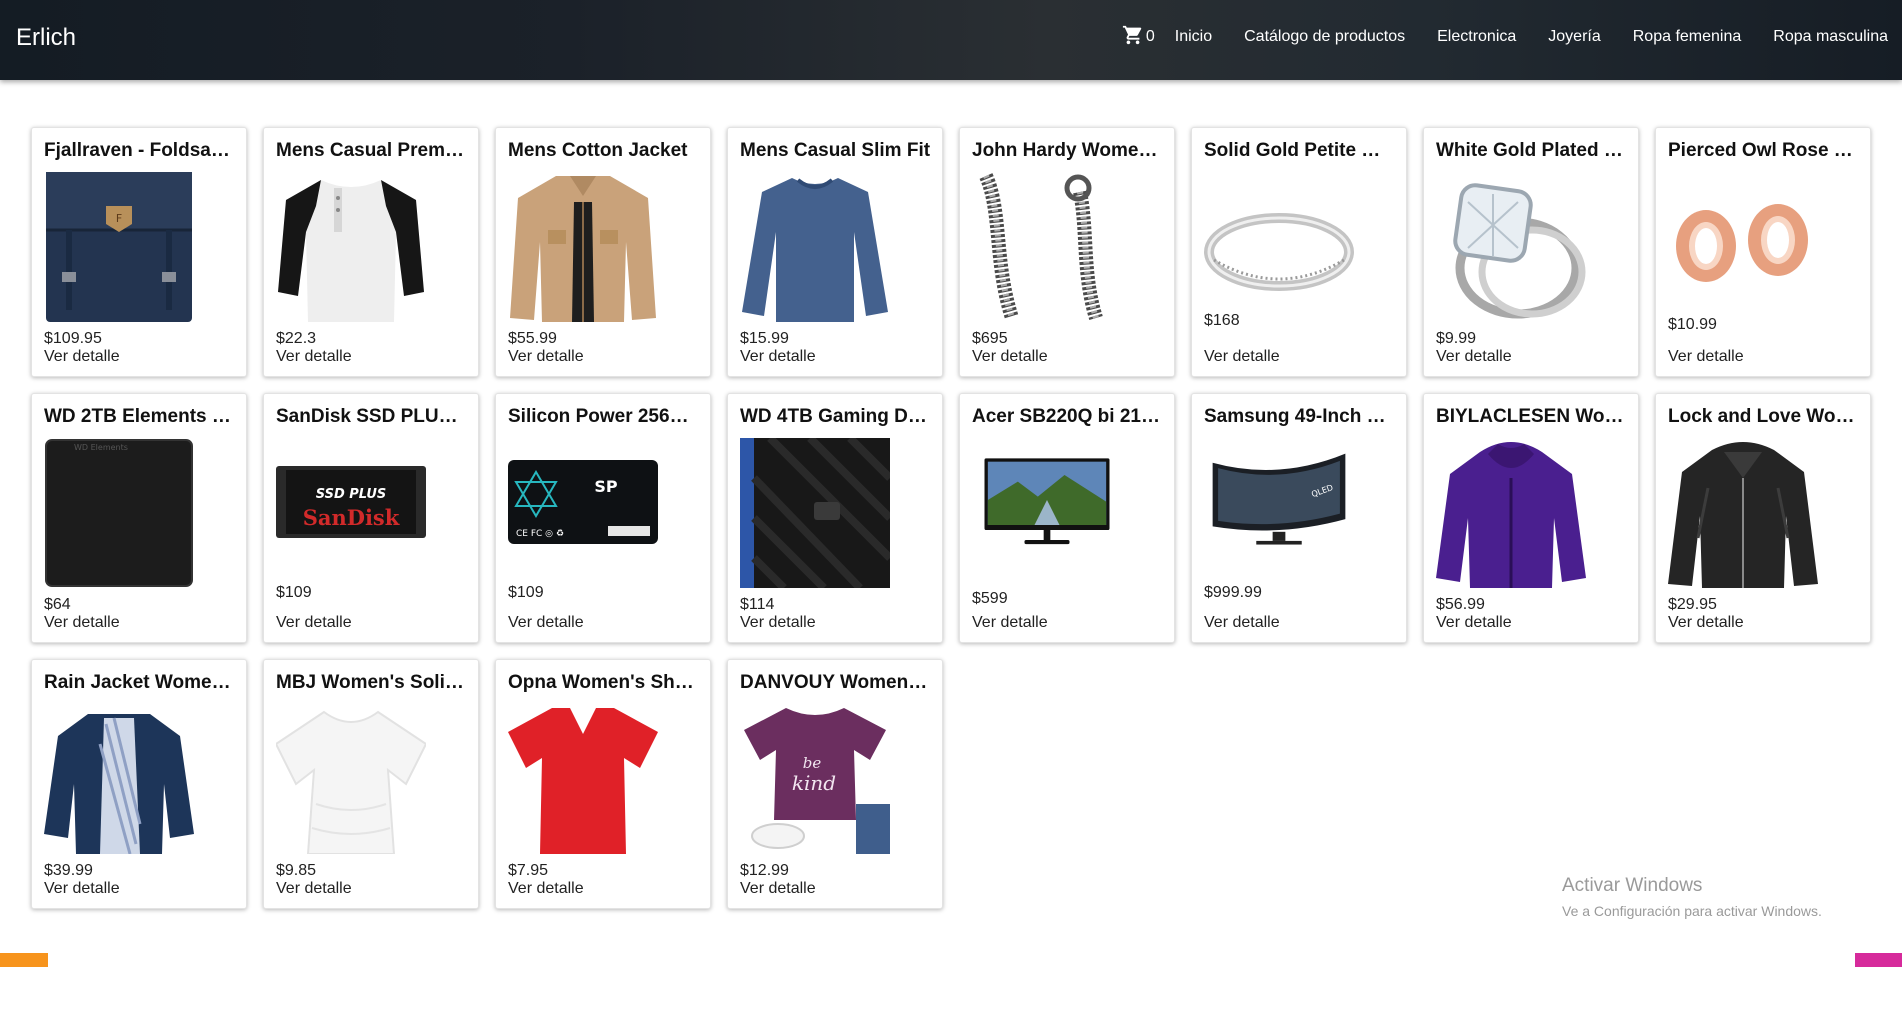  Describe the element at coordinates (119, 247) in the screenshot. I see `backpack-icon: F` at that location.